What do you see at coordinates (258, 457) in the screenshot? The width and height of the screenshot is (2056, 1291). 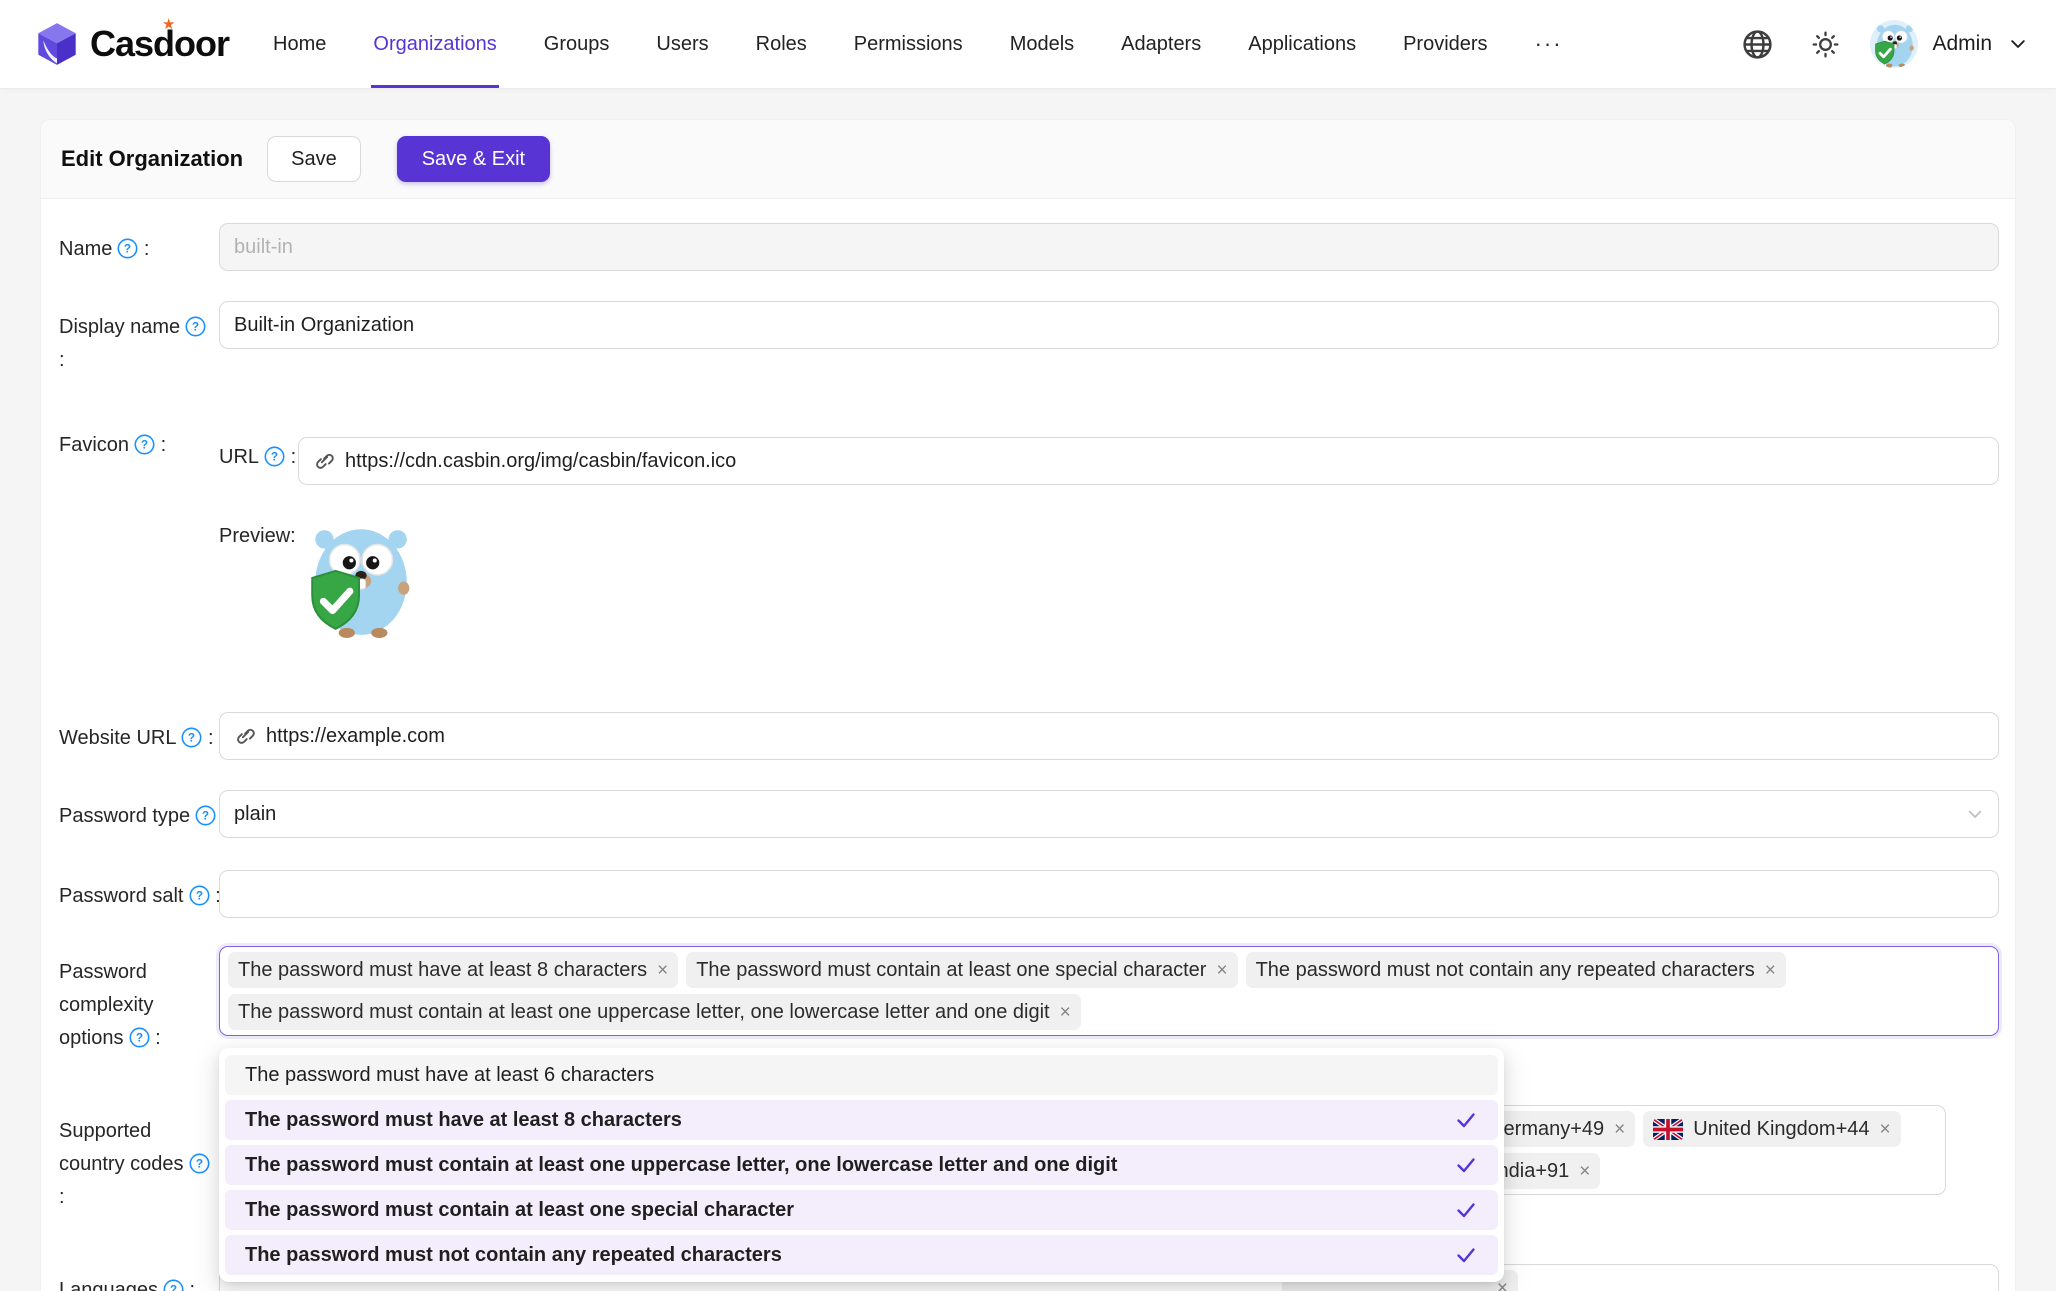 I see `favicon-url-label: URL? :` at bounding box center [258, 457].